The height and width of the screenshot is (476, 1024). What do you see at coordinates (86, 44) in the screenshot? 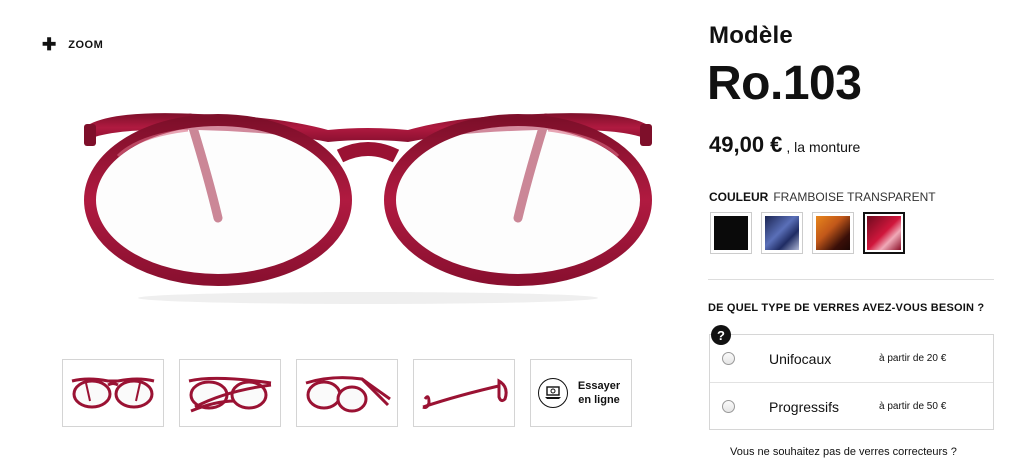
I see `zoom-label: ZOOM` at bounding box center [86, 44].